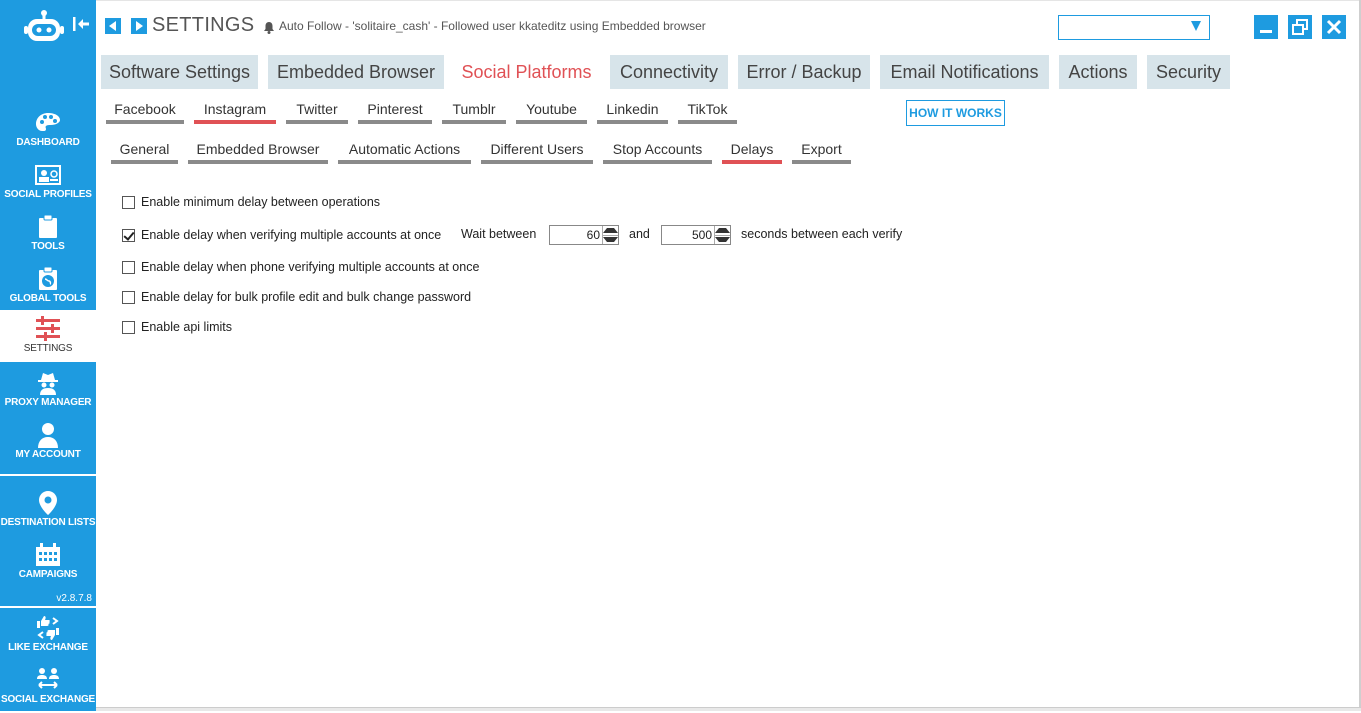 The image size is (1361, 713). What do you see at coordinates (48, 435) in the screenshot?
I see `user-icon` at bounding box center [48, 435].